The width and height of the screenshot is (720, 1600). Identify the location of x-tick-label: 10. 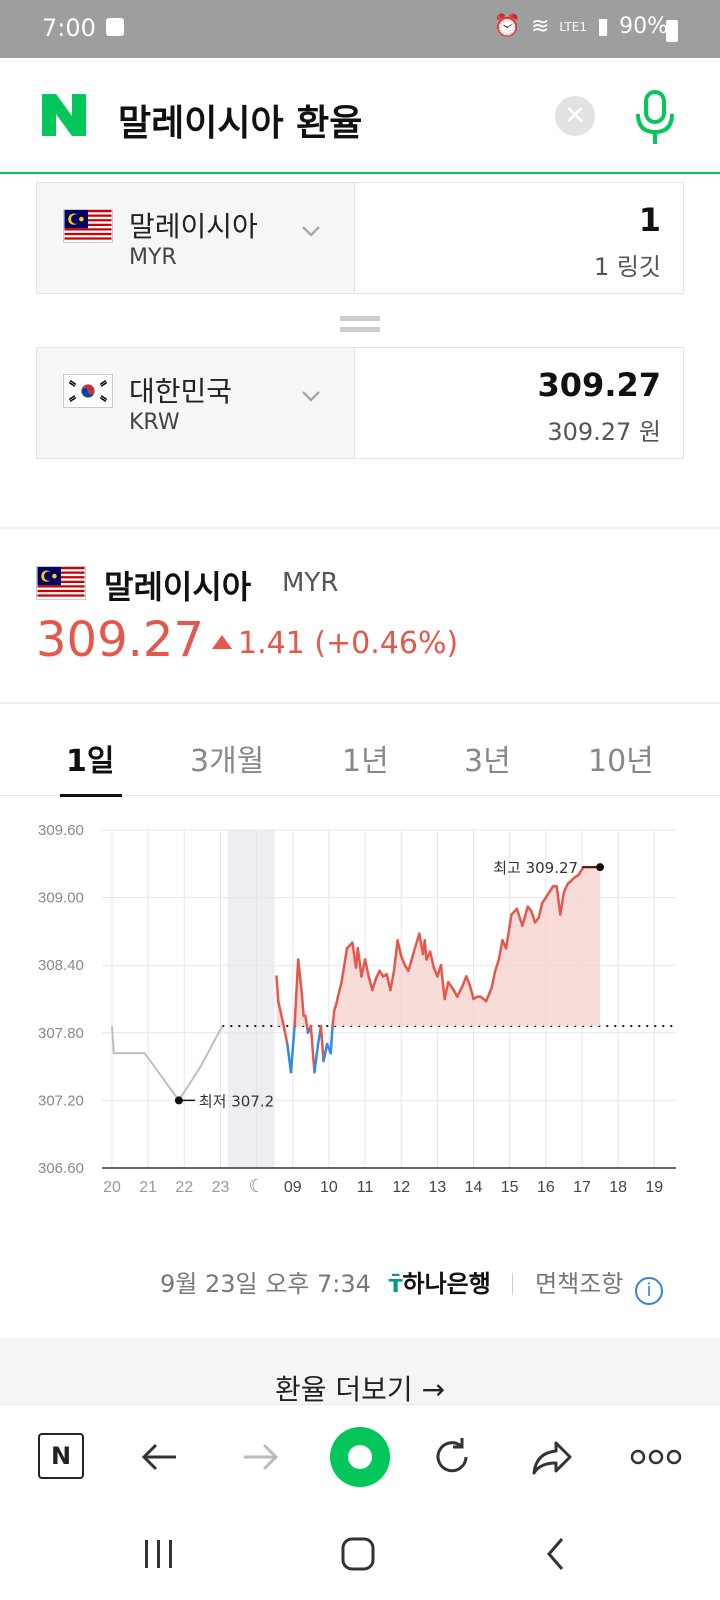
(329, 1187).